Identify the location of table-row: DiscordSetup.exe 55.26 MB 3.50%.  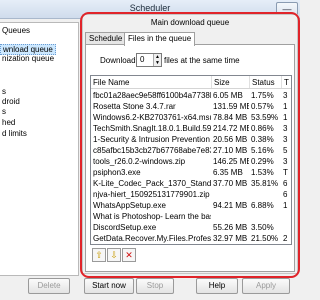
(191, 227).